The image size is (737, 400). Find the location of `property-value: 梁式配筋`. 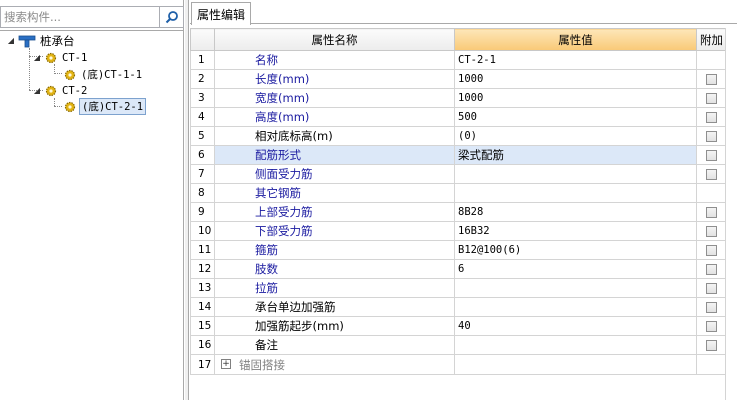

property-value: 梁式配筋 is located at coordinates (575, 155).